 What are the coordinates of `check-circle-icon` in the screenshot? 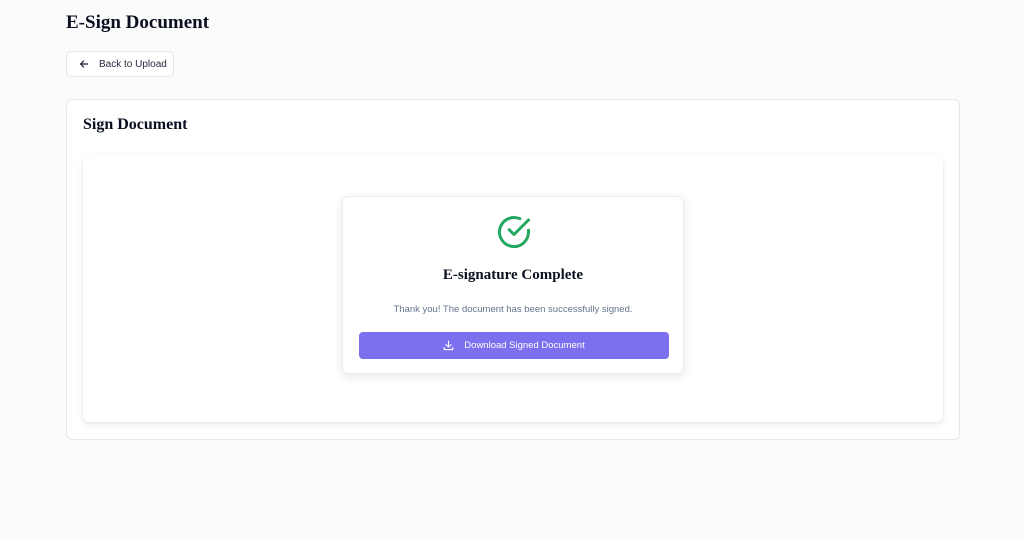 It's located at (514, 232).